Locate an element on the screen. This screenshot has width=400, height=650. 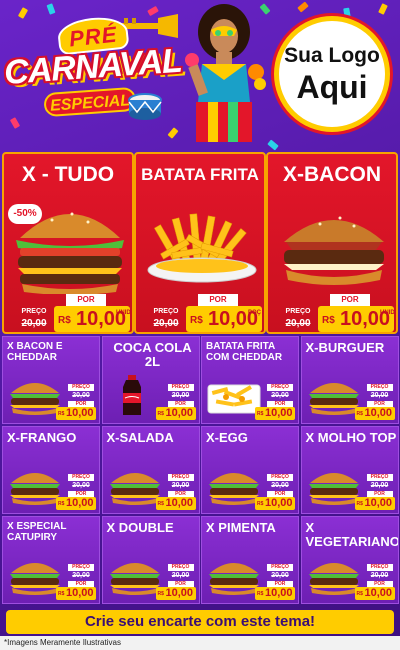
product-card: X-BURGUER PREÇO 20,00 POR R$ 10,00 is located at coordinates (349, 380).